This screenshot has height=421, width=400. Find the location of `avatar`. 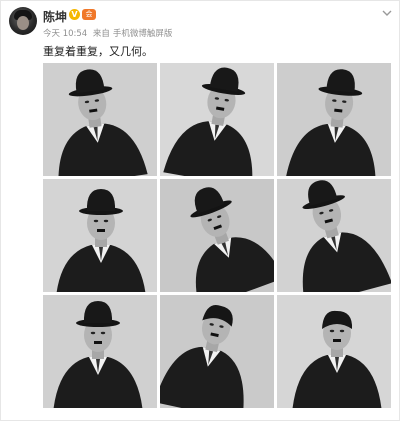

avatar is located at coordinates (23, 21).